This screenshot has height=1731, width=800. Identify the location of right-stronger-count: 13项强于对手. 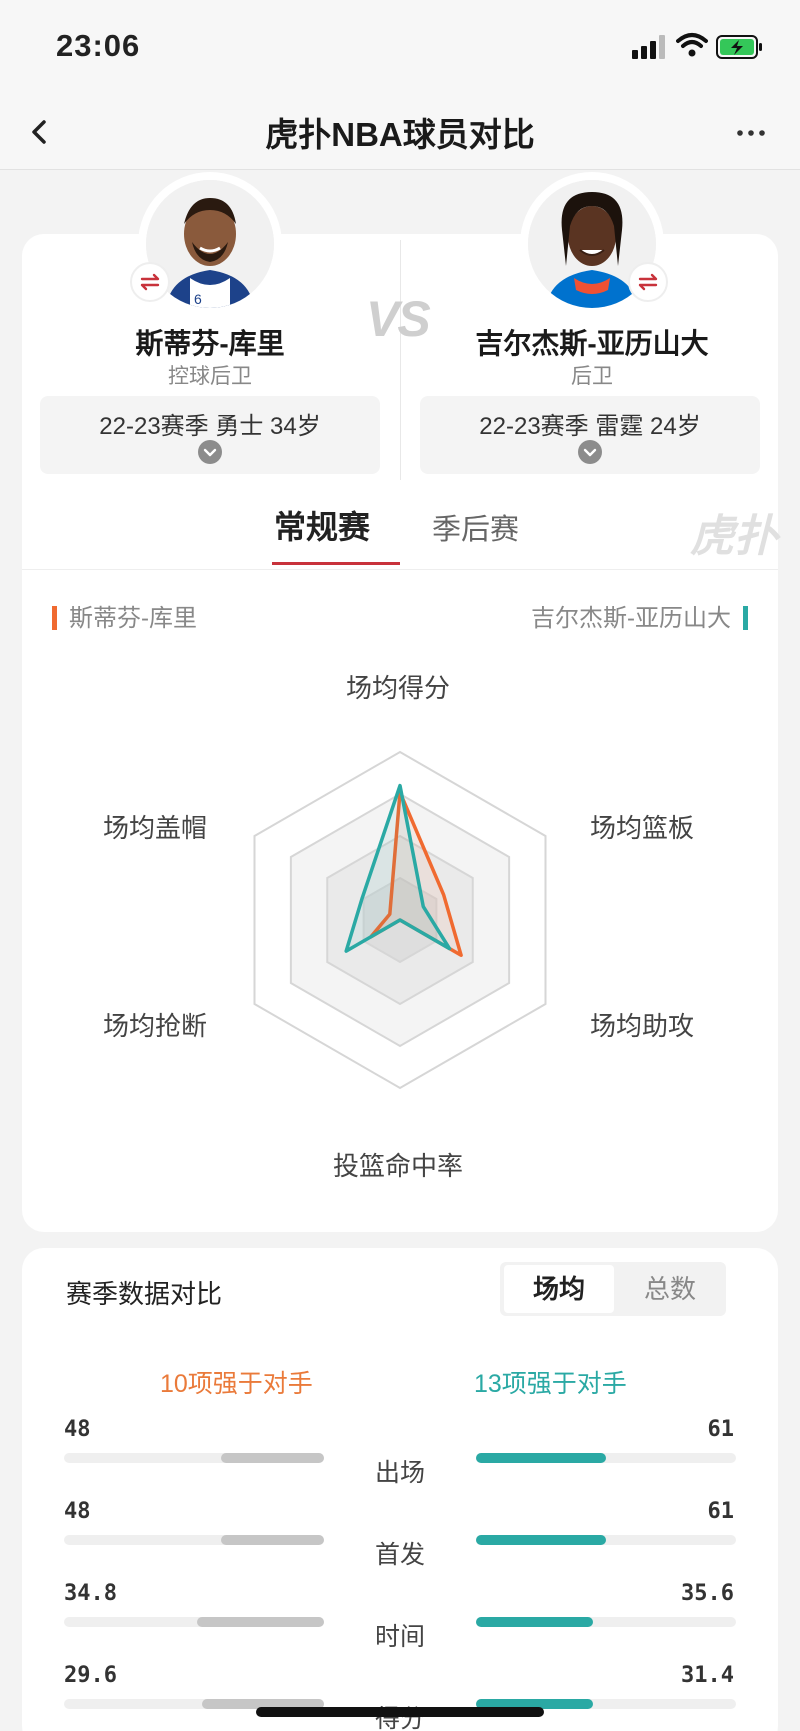
(550, 1384).